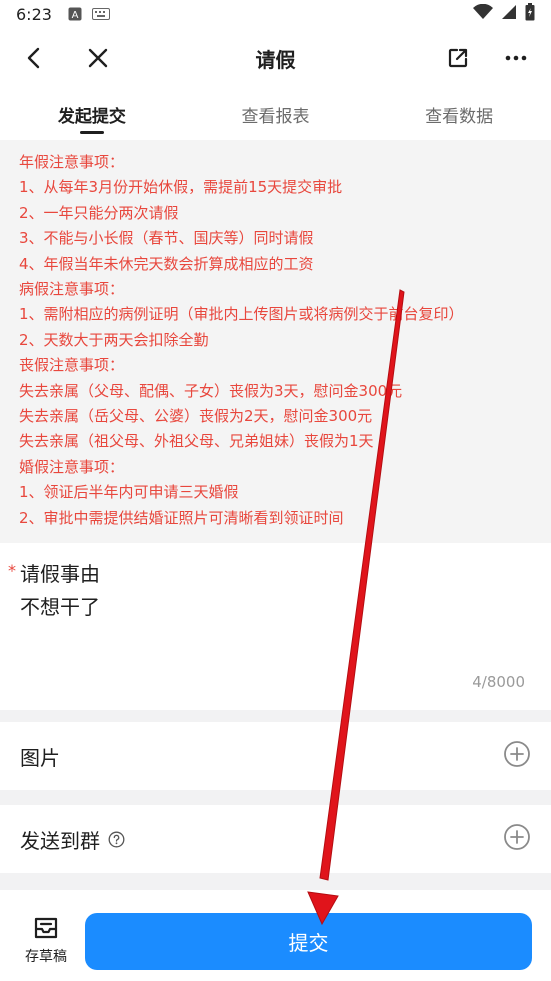 The image size is (551, 981). I want to click on svg-text: A, so click(75, 15).